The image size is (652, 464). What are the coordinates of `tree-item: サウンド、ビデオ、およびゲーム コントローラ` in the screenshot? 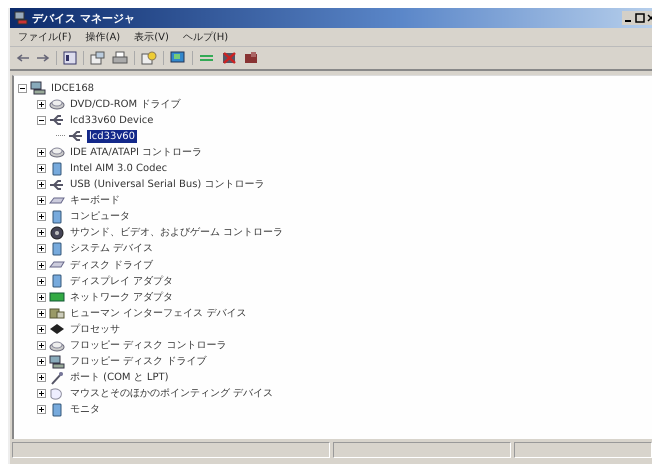 It's located at (177, 233).